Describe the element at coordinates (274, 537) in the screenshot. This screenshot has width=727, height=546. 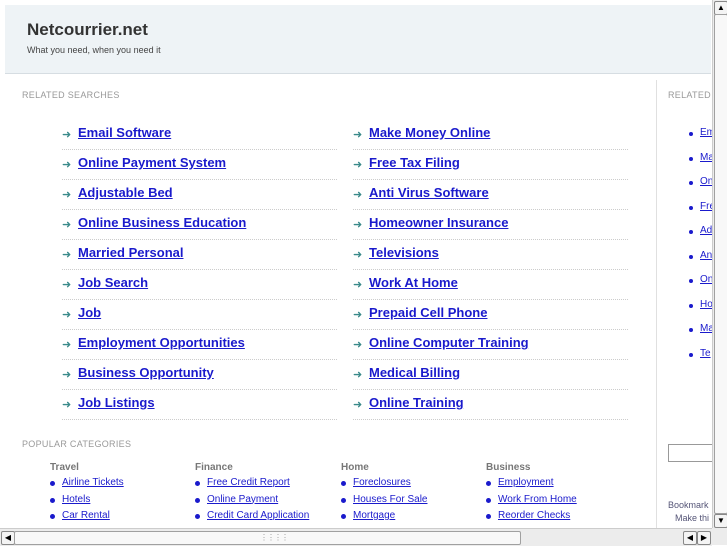
I see `grip-icon: ⋮⋮⋮⋮` at that location.